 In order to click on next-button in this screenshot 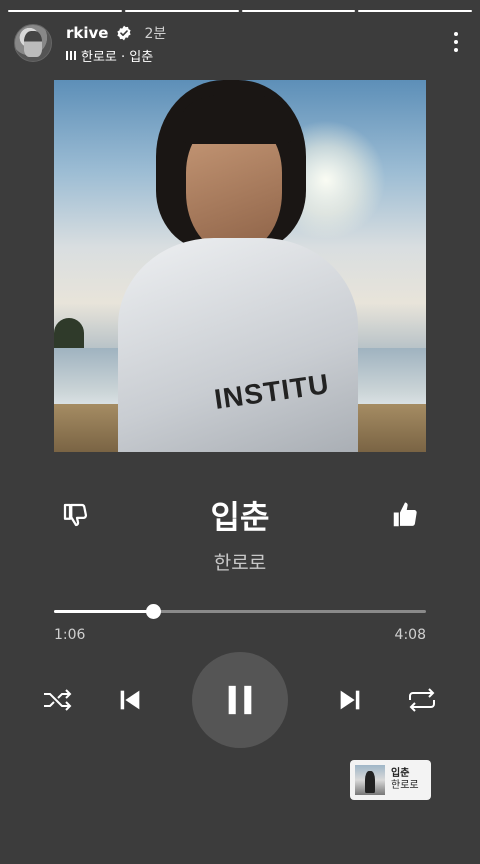, I will do `click(350, 700)`.